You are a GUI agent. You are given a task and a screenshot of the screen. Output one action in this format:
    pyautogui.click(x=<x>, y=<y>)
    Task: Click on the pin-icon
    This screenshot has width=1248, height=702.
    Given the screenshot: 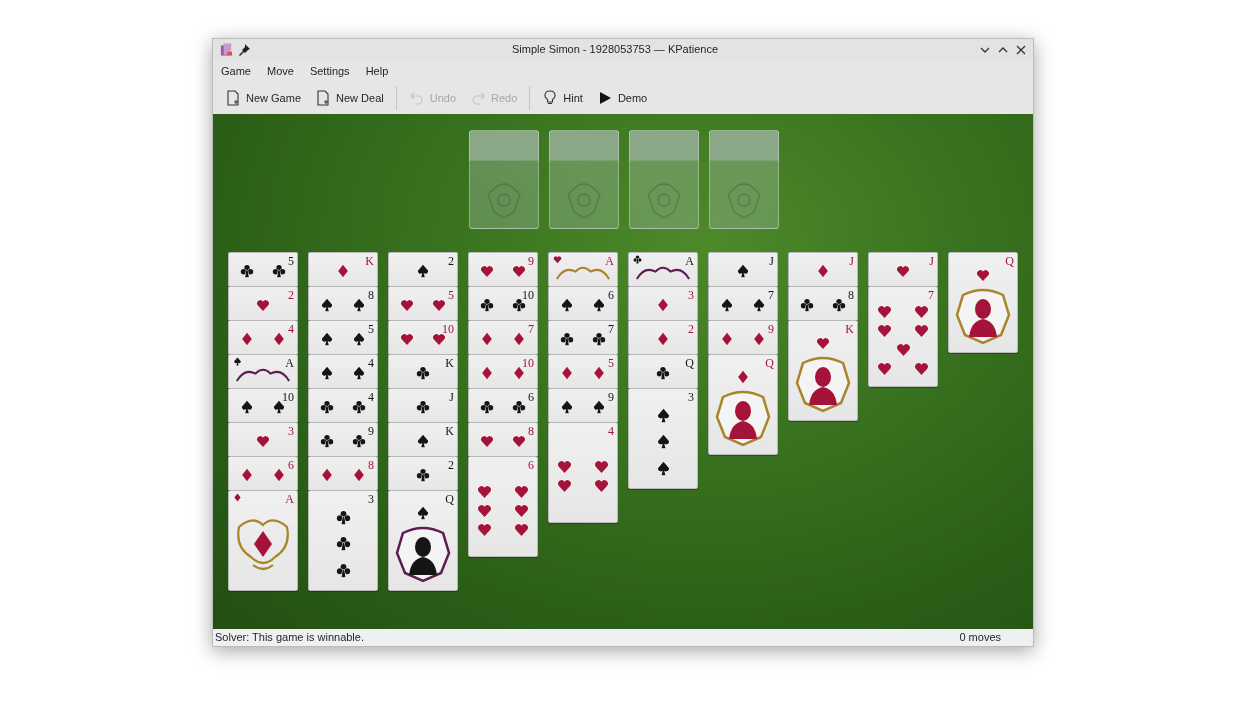 What is the action you would take?
    pyautogui.click(x=245, y=49)
    